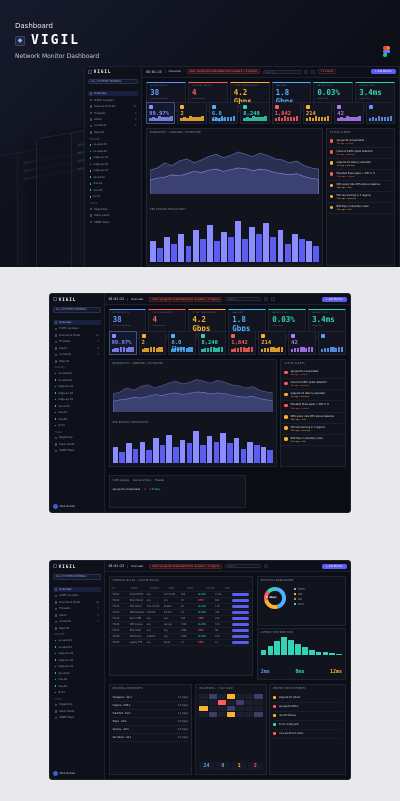 This screenshot has height=801, width=400. I want to click on incident-pill: 3 Incidents, so click(327, 72).